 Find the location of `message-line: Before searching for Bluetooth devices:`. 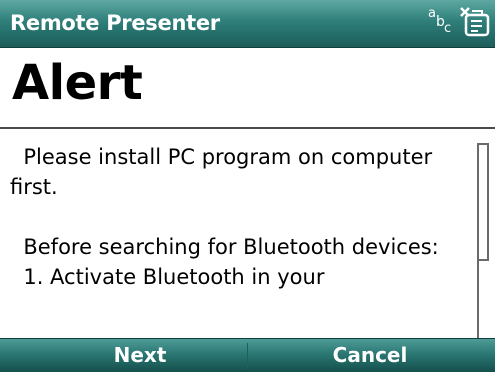

message-line: Before searching for Bluetooth devices: is located at coordinates (224, 247).